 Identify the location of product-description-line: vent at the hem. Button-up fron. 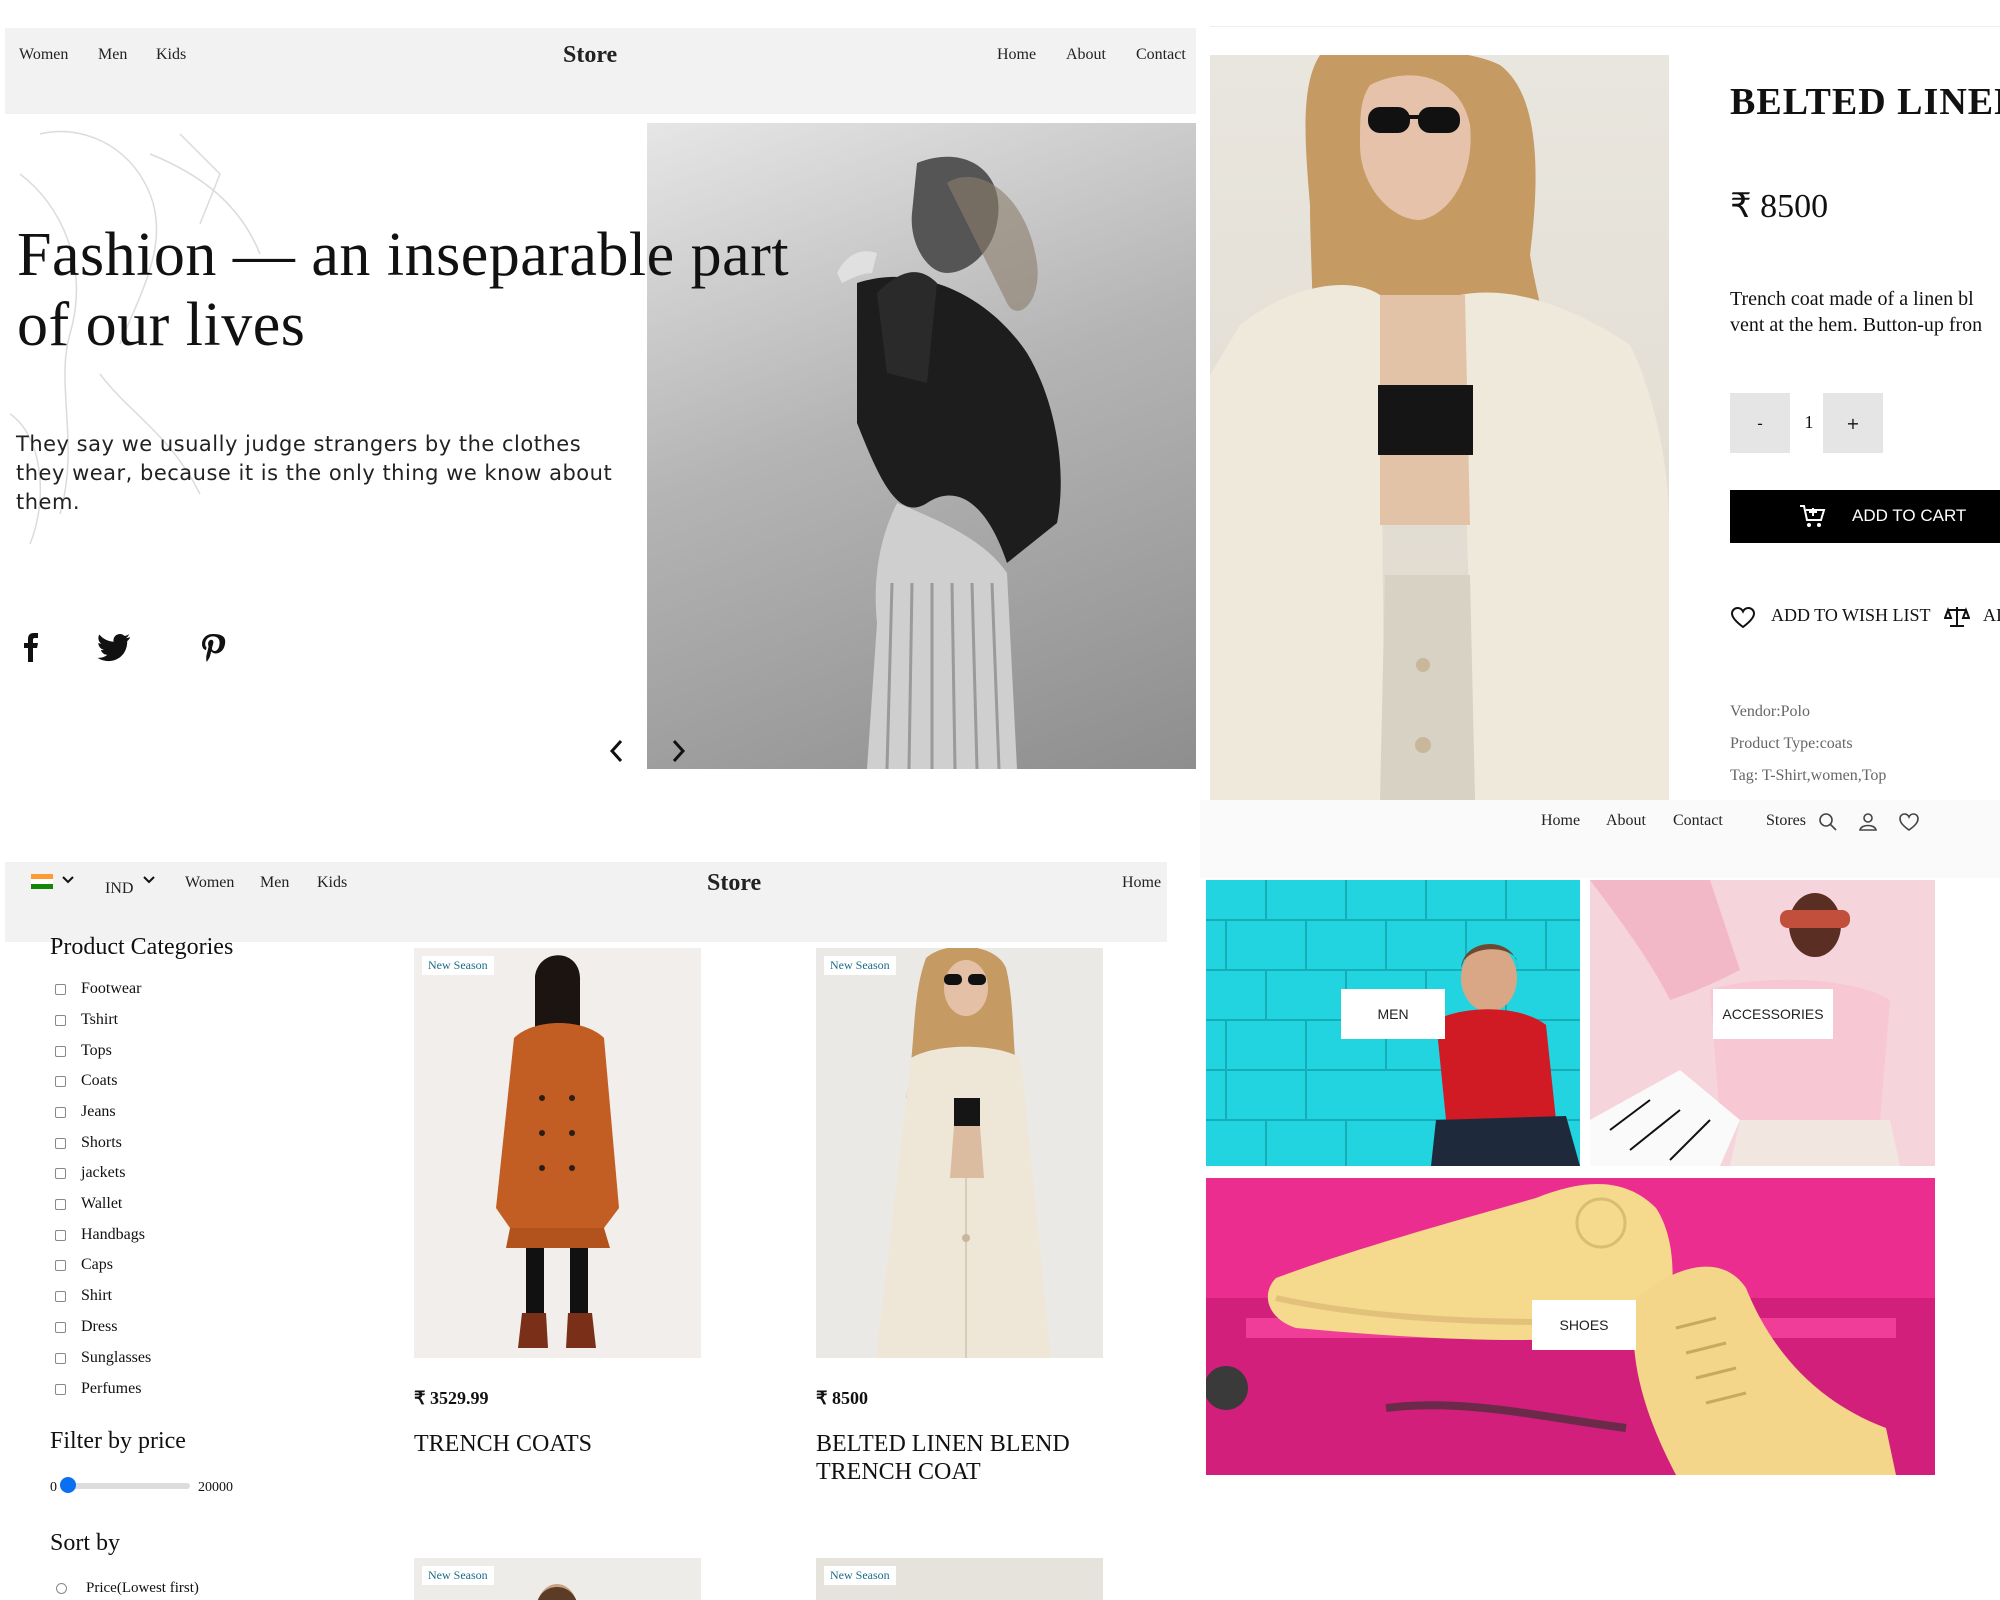
(1856, 325).